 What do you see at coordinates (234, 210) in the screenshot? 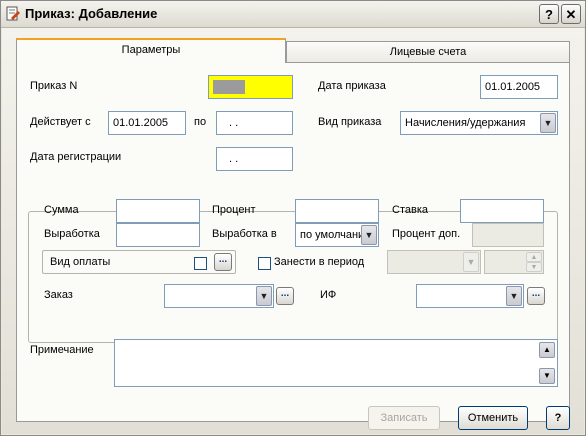
I see `percent-label: Процент` at bounding box center [234, 210].